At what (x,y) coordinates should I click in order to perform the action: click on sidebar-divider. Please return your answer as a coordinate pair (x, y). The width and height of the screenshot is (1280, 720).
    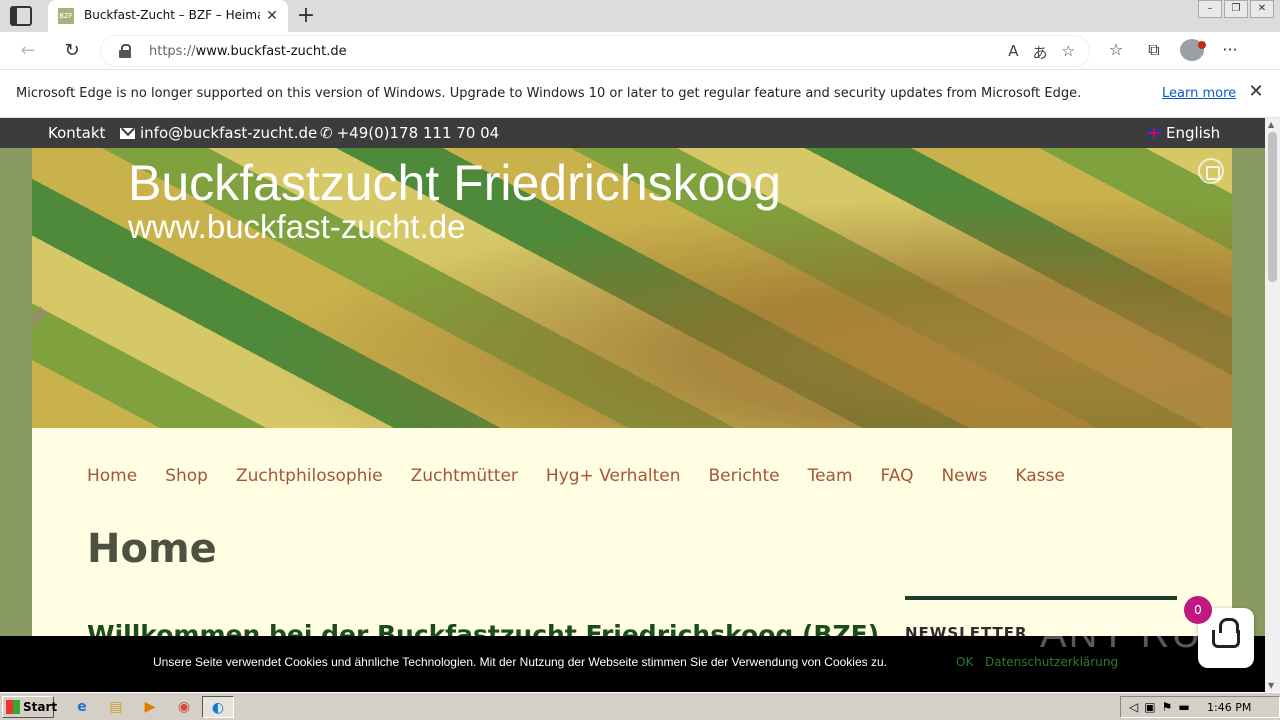
    Looking at the image, I should click on (1041, 598).